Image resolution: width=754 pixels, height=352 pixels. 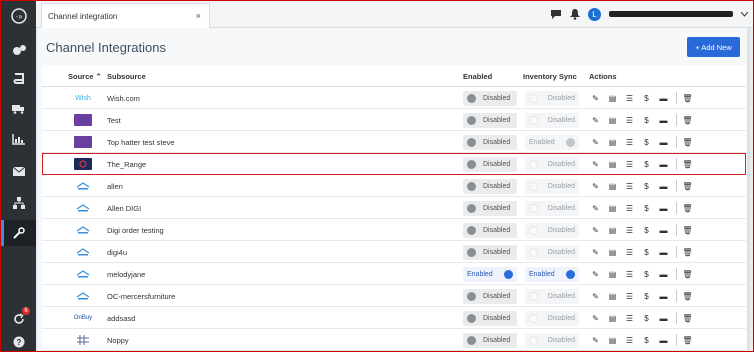 What do you see at coordinates (394, 186) in the screenshot?
I see `table-row: allen Disabled Disabled ✎ ▤ ☰ $ ▬ 🗑` at bounding box center [394, 186].